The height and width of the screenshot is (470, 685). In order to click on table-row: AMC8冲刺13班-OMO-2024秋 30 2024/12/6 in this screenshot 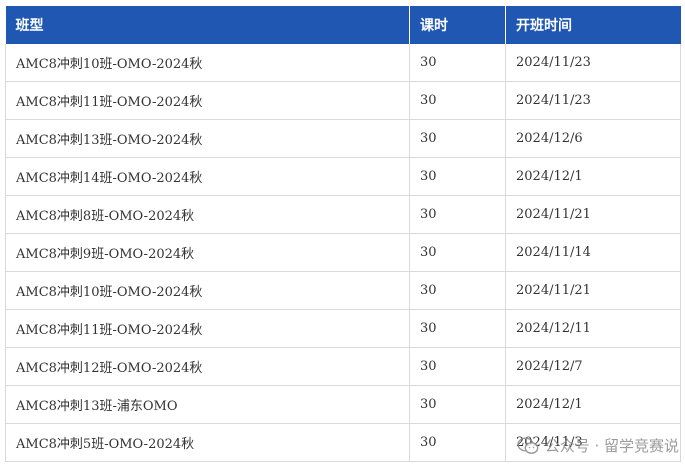, I will do `click(343, 138)`.